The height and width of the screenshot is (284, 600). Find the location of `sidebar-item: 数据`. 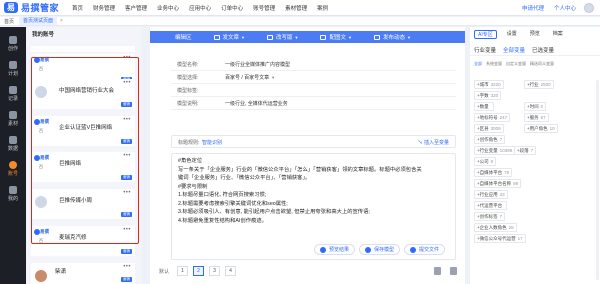

sidebar-item: 数据 is located at coordinates (13, 144).